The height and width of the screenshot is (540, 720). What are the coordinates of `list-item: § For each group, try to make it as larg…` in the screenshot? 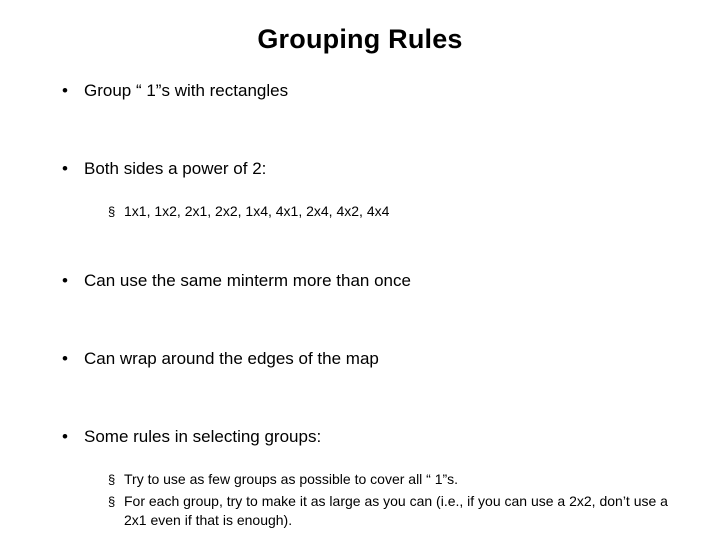 It's located at (365, 511).